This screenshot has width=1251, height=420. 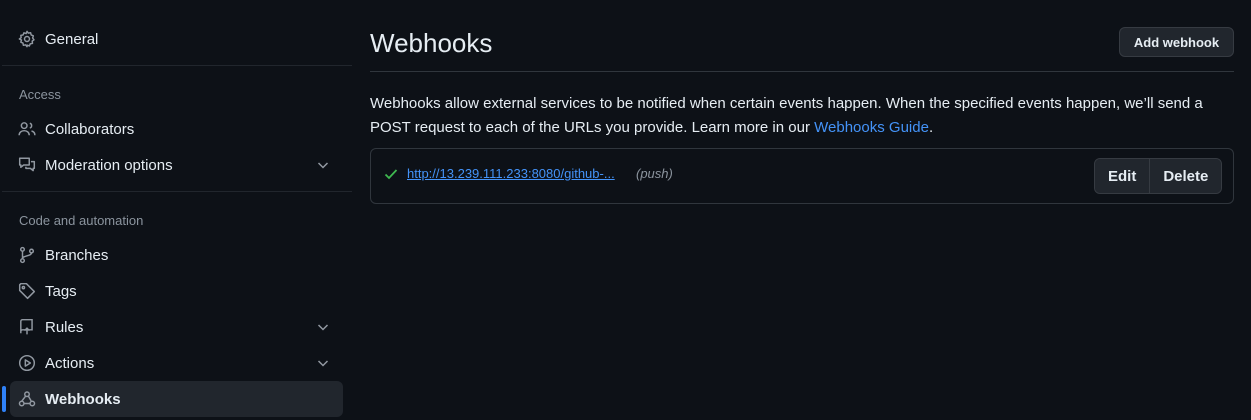 What do you see at coordinates (64, 327) in the screenshot?
I see `sidebar-item-label: Rules` at bounding box center [64, 327].